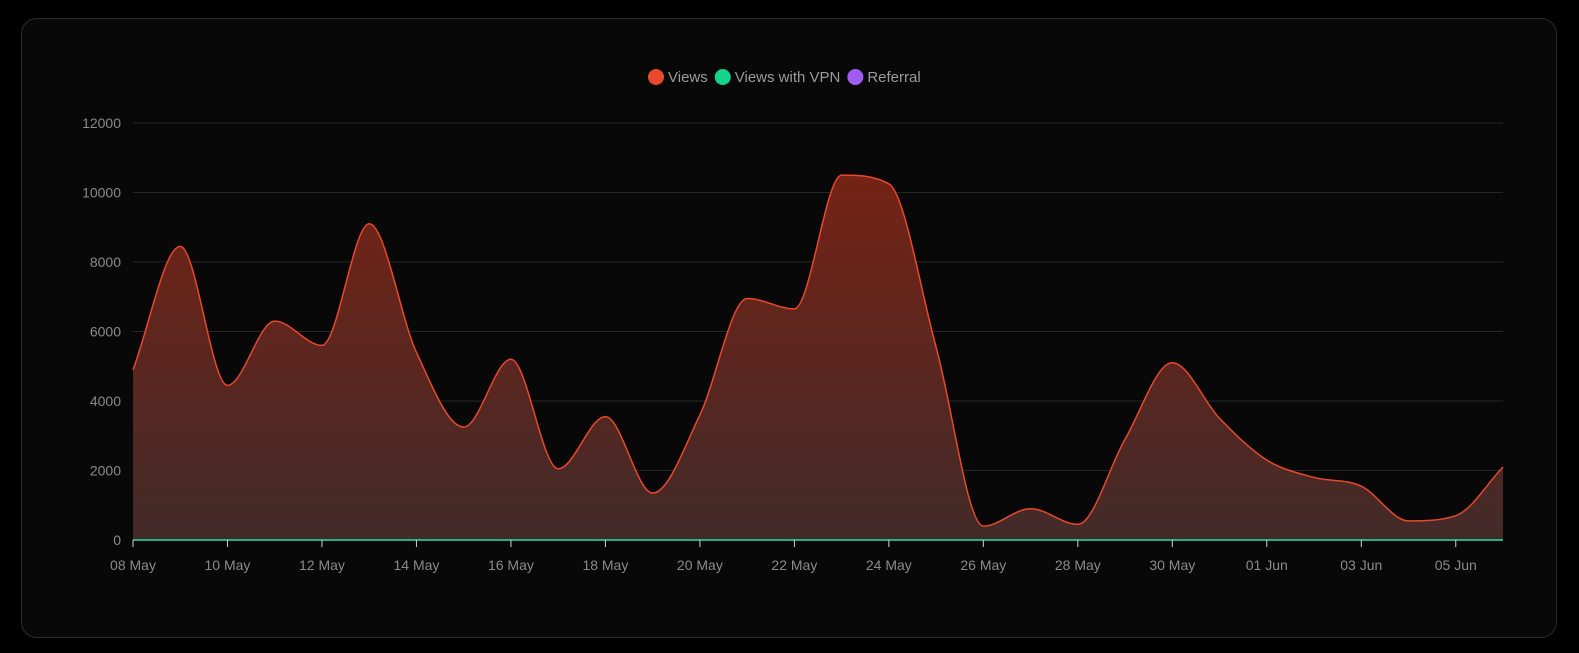 This screenshot has width=1579, height=653. Describe the element at coordinates (605, 565) in the screenshot. I see `x-tick-label: 18 May` at that location.